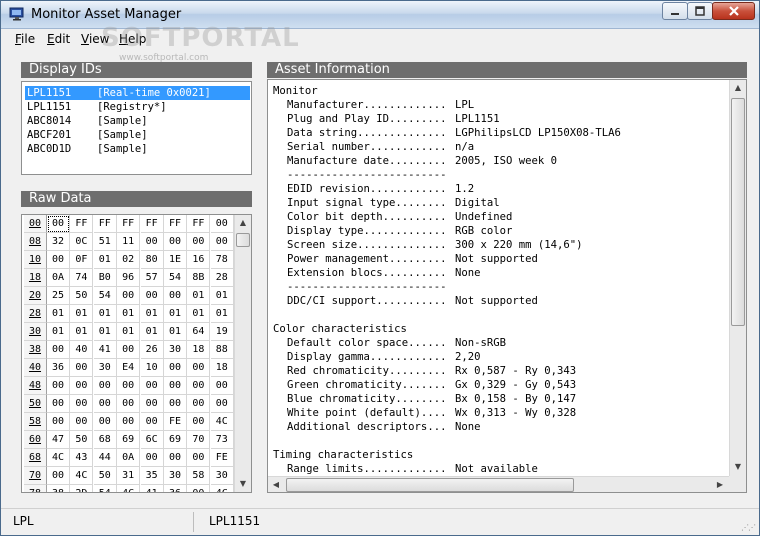 The height and width of the screenshot is (536, 760). What do you see at coordinates (733, 11) in the screenshot?
I see `close-button` at bounding box center [733, 11].